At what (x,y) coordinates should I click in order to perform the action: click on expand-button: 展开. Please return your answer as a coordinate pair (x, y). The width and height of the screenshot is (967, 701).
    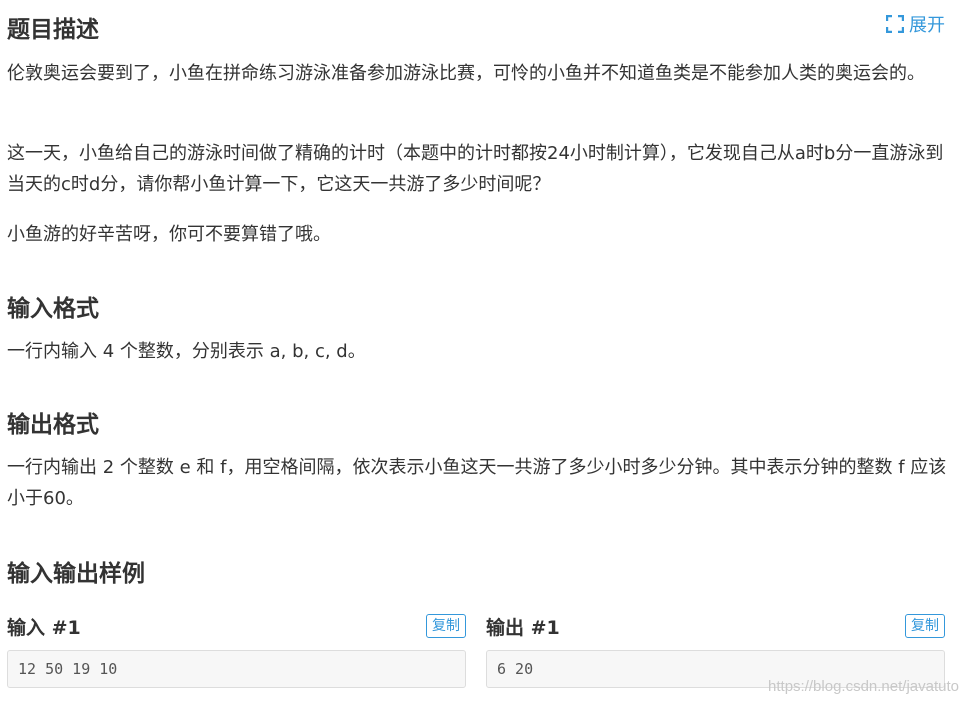
    Looking at the image, I should click on (915, 24).